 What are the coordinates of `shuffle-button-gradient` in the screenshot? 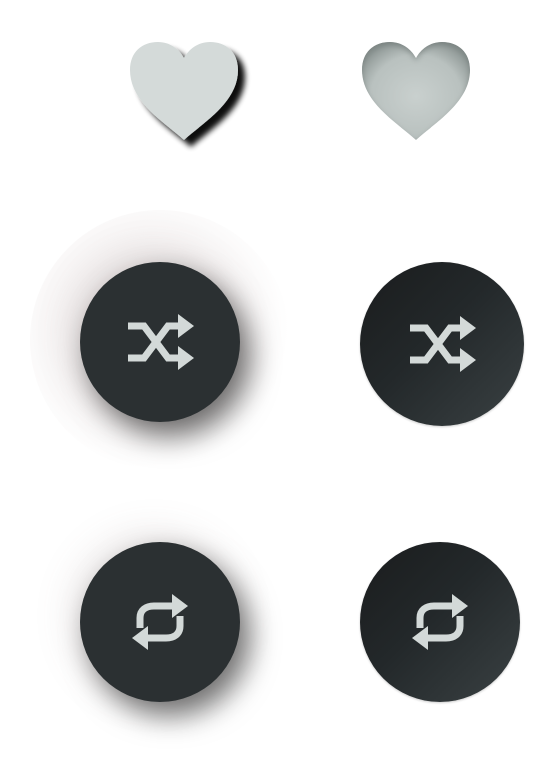 It's located at (442, 344).